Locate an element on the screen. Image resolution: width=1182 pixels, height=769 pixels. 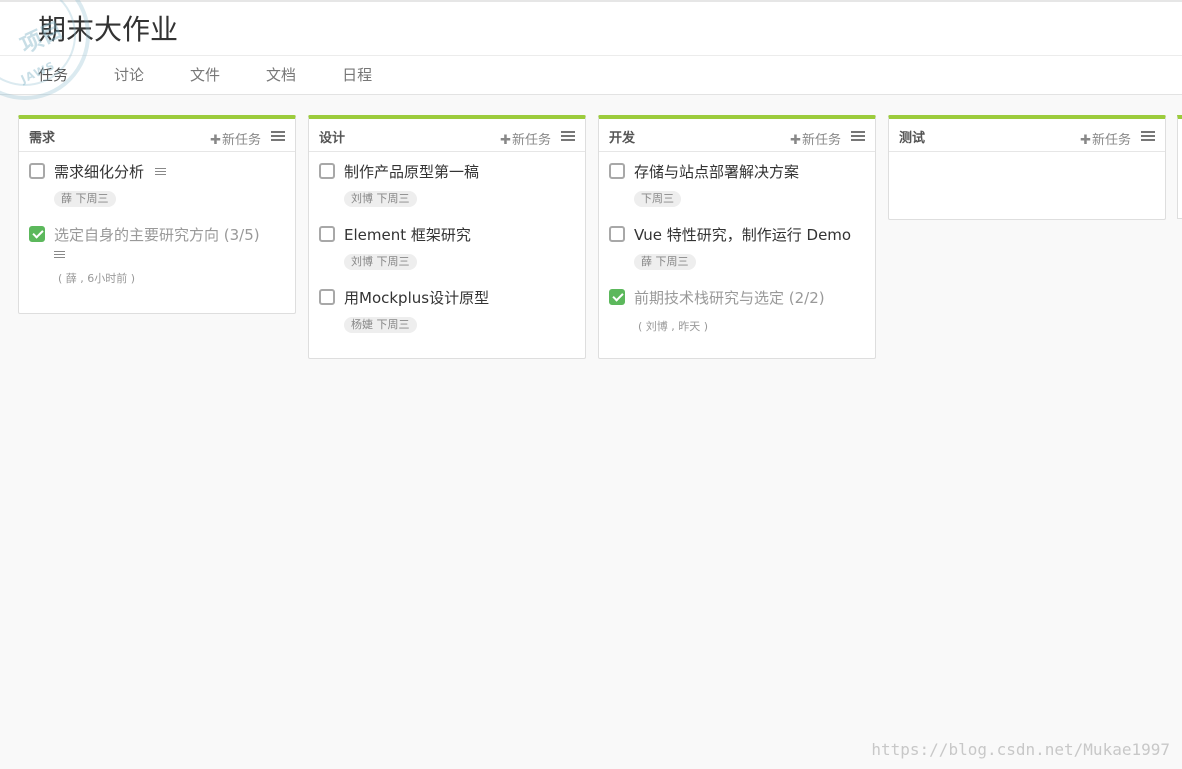
task-title: 选定自身的主要研究方向 (3/5) is located at coordinates (157, 235).